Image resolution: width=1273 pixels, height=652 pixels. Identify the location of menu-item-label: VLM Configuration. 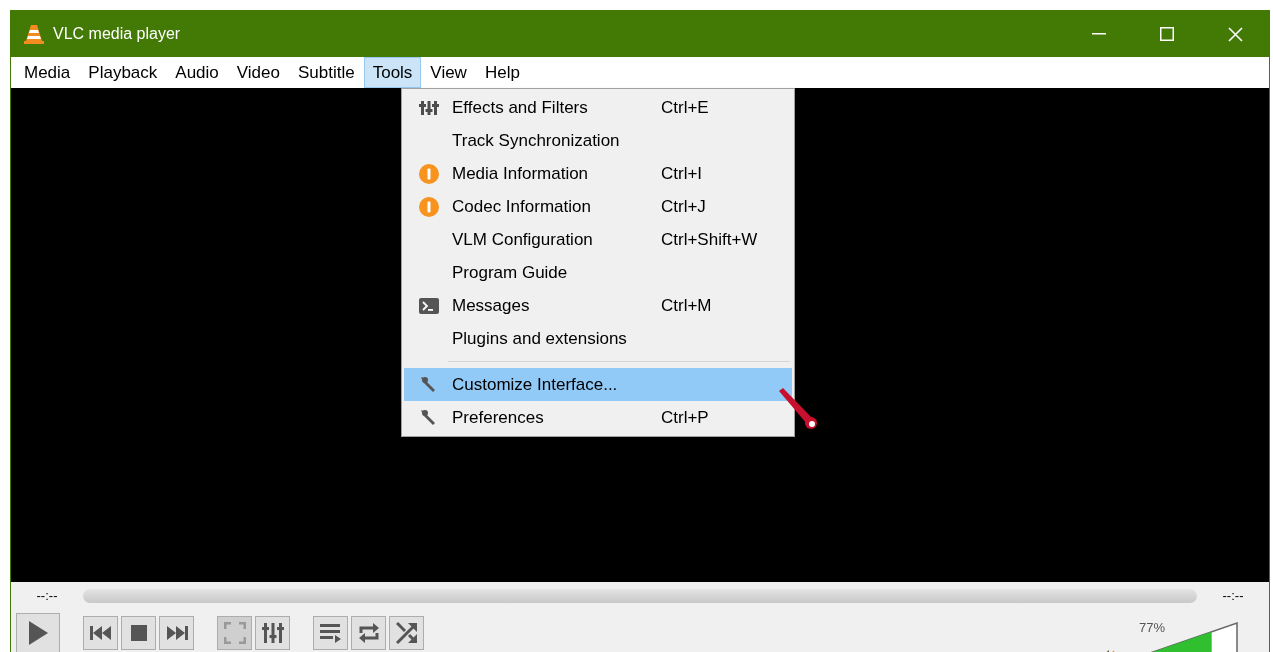
(523, 239).